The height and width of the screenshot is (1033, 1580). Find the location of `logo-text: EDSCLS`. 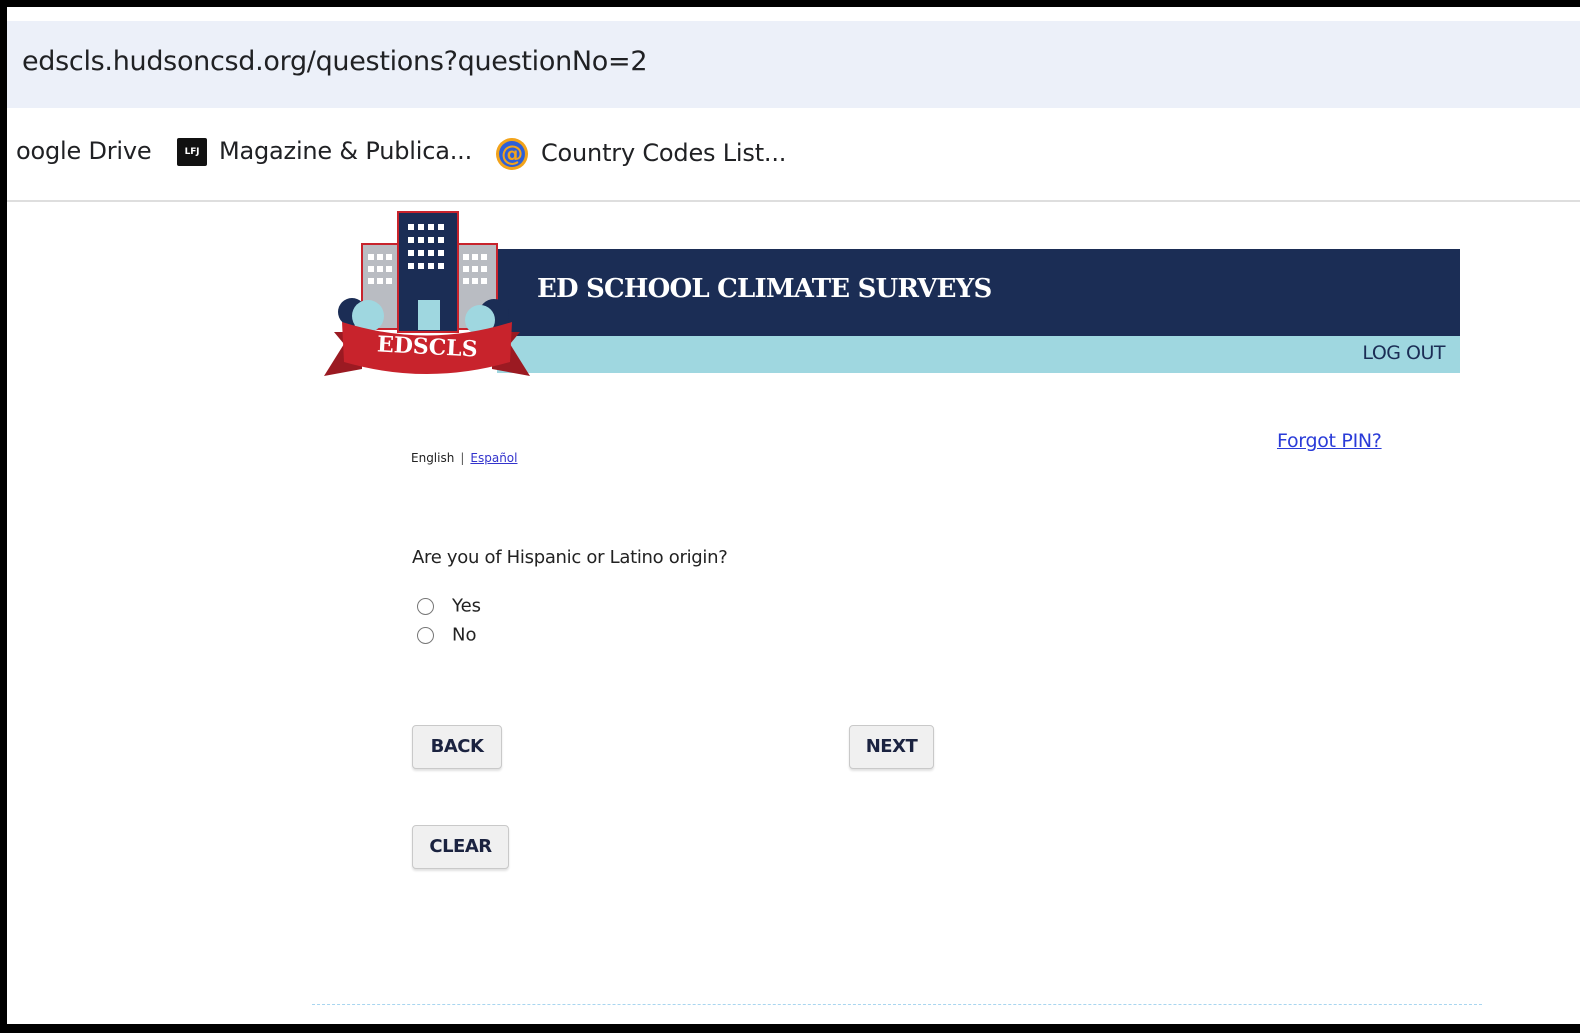

logo-text: EDSCLS is located at coordinates (427, 346).